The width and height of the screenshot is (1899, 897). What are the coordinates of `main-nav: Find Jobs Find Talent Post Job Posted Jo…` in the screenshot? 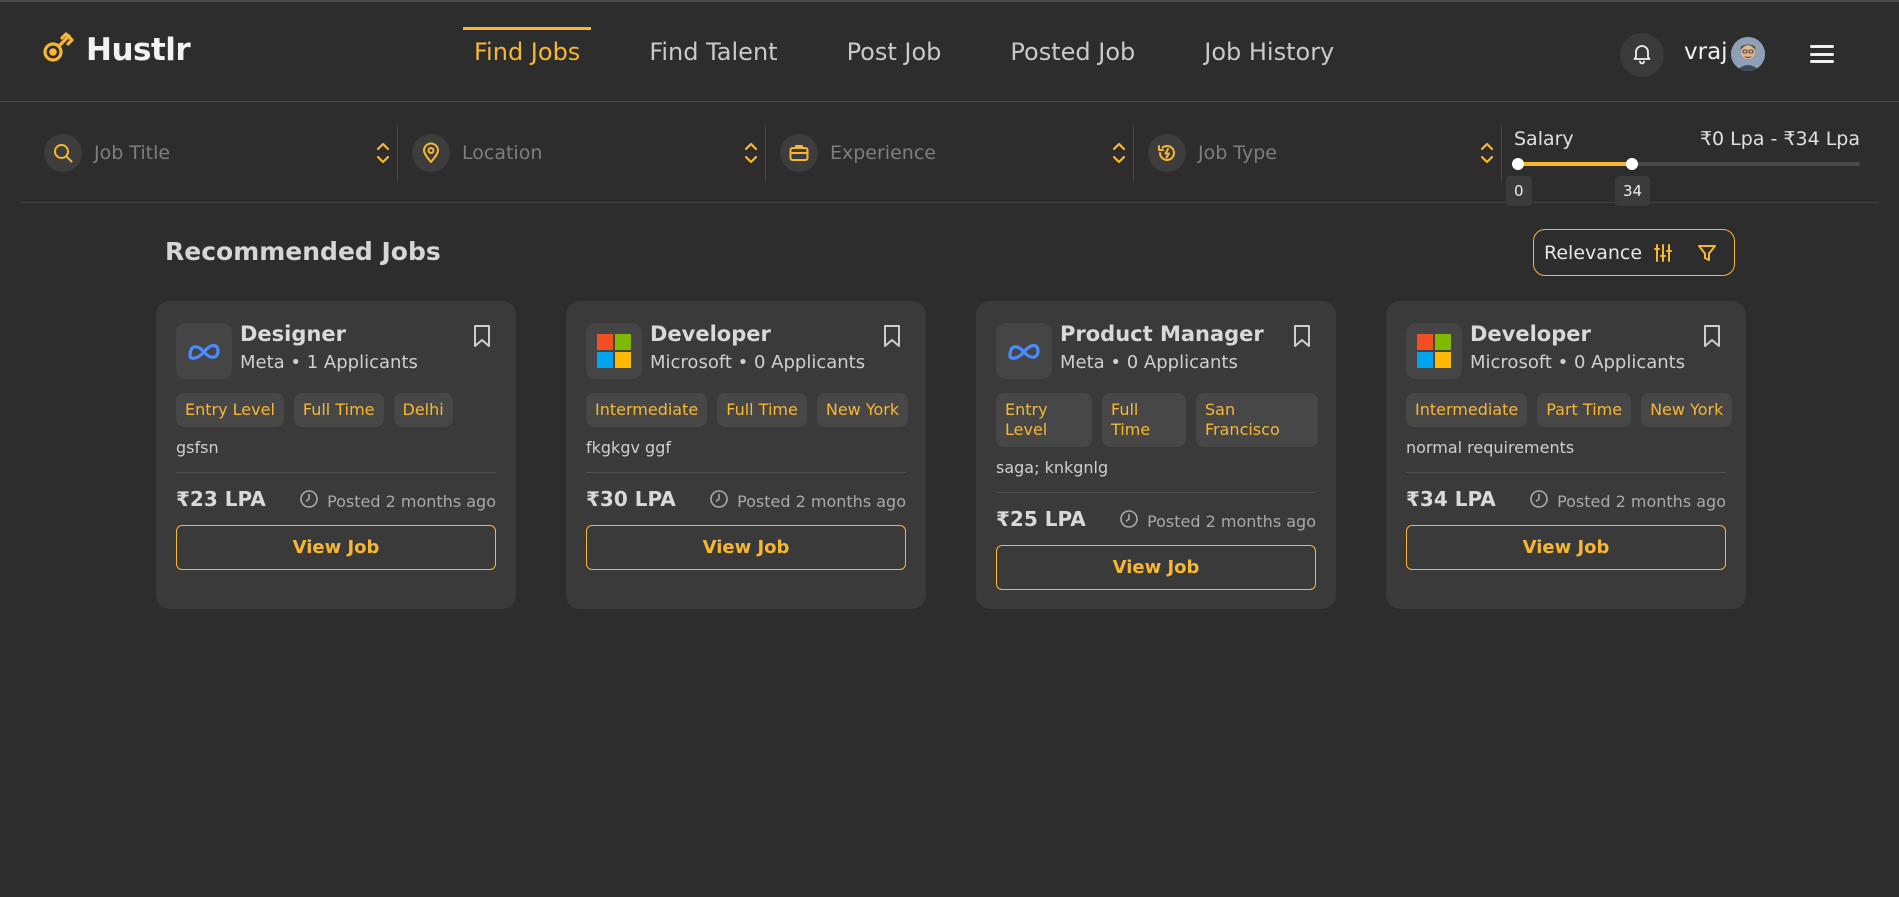 It's located at (927, 52).